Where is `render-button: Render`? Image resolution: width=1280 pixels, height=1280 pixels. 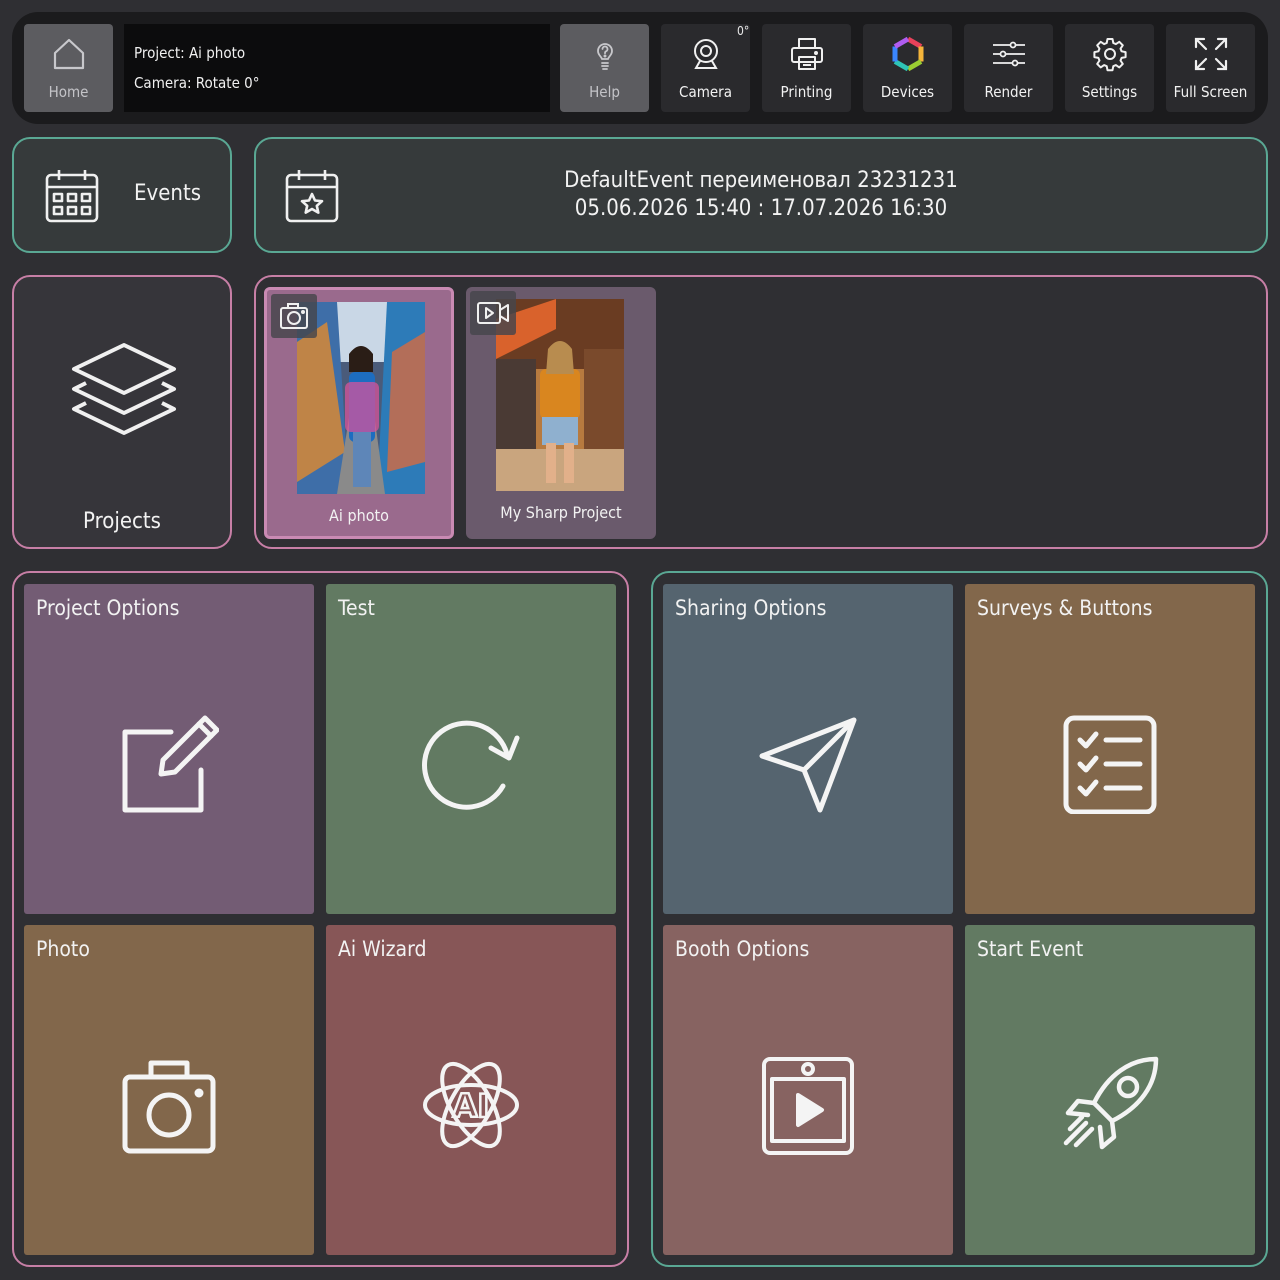 render-button: Render is located at coordinates (1008, 68).